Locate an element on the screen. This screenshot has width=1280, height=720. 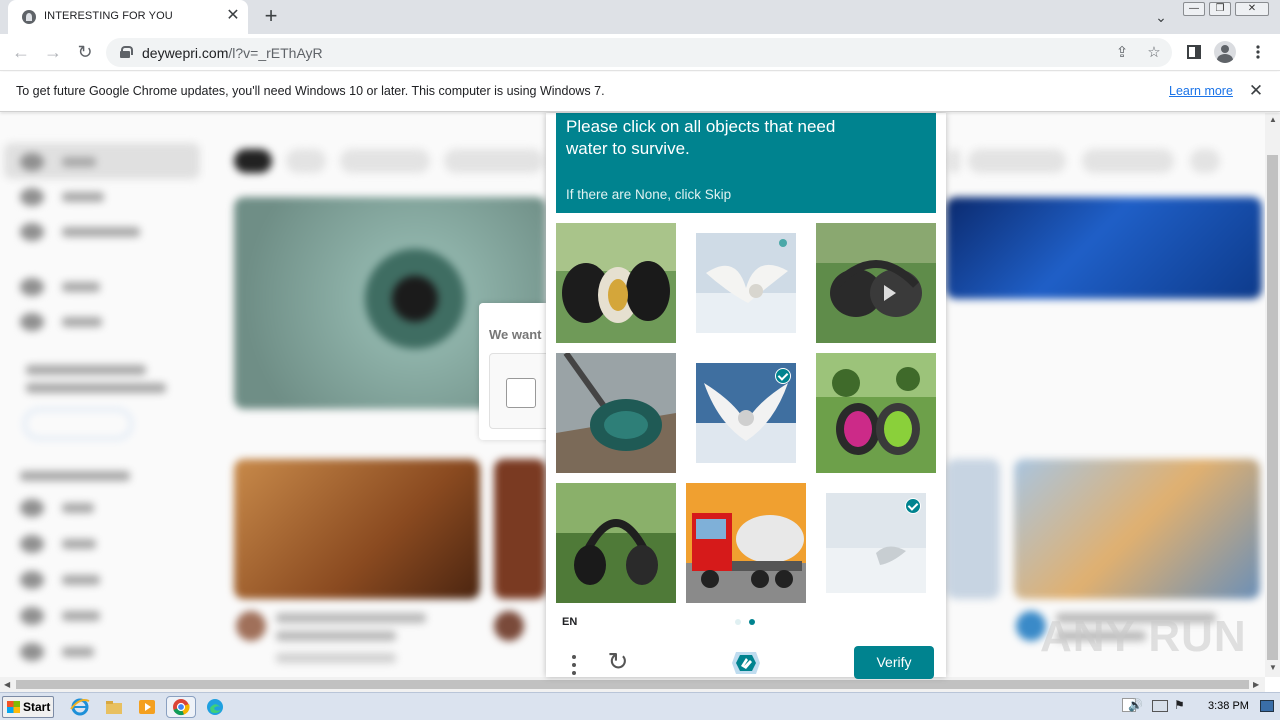
tab-close-button: ✕ is located at coordinates (233, 16).